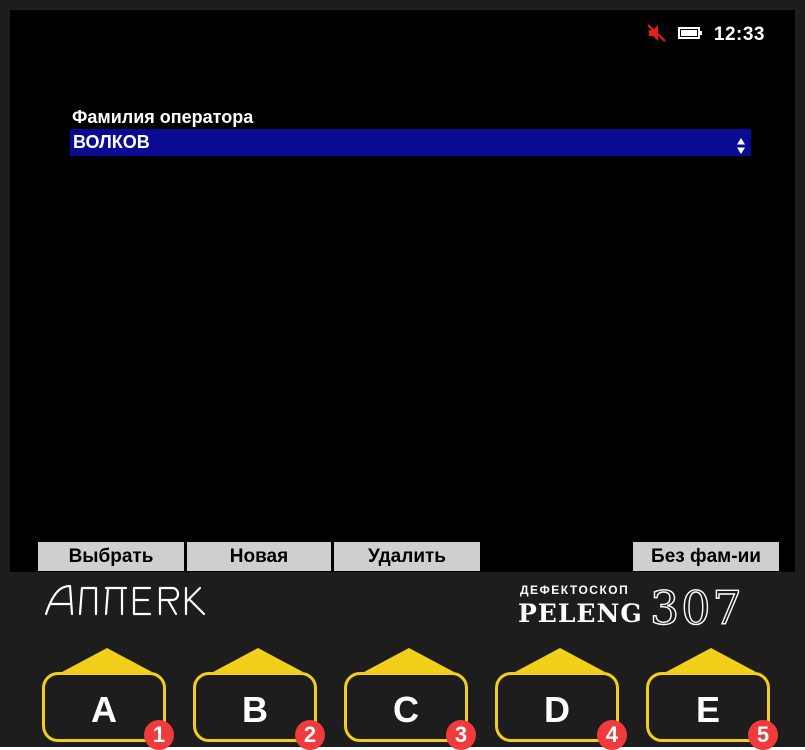  Describe the element at coordinates (741, 148) in the screenshot. I see `up-down-arrows-icon` at that location.